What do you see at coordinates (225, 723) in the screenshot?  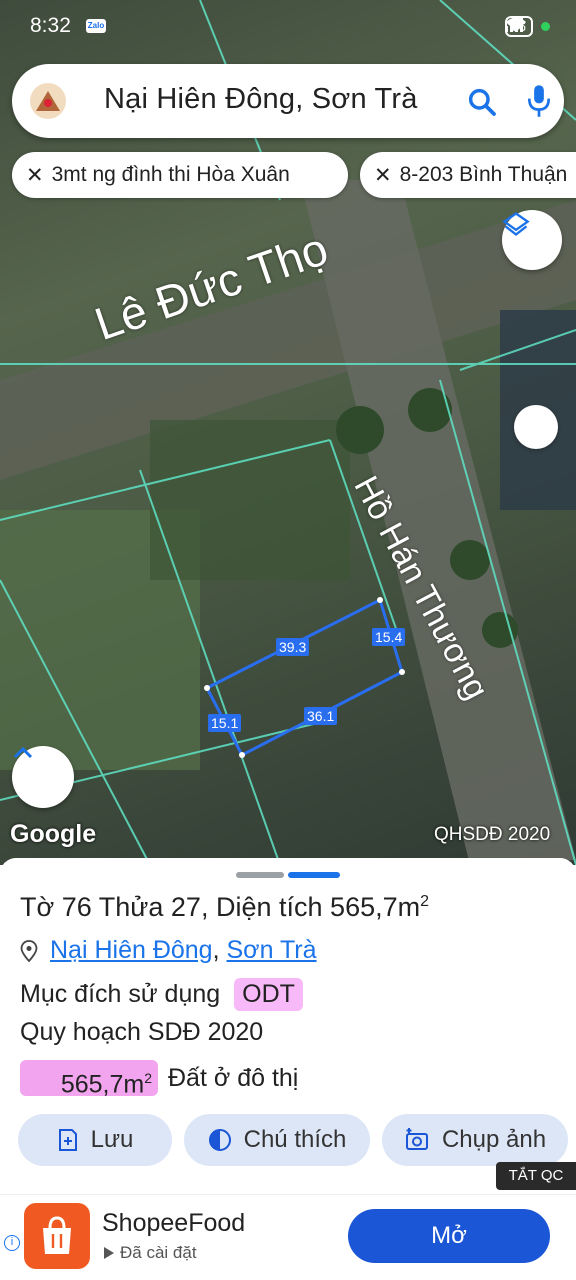 I see `dimension-label: 15.1` at bounding box center [225, 723].